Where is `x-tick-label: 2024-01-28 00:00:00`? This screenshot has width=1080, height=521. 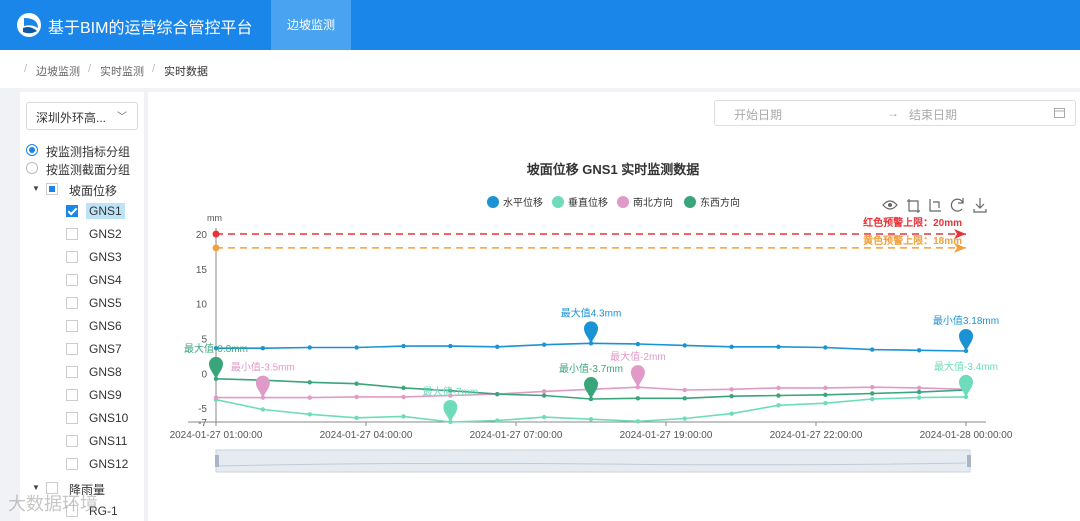
x-tick-label: 2024-01-28 00:00:00 is located at coordinates (966, 435).